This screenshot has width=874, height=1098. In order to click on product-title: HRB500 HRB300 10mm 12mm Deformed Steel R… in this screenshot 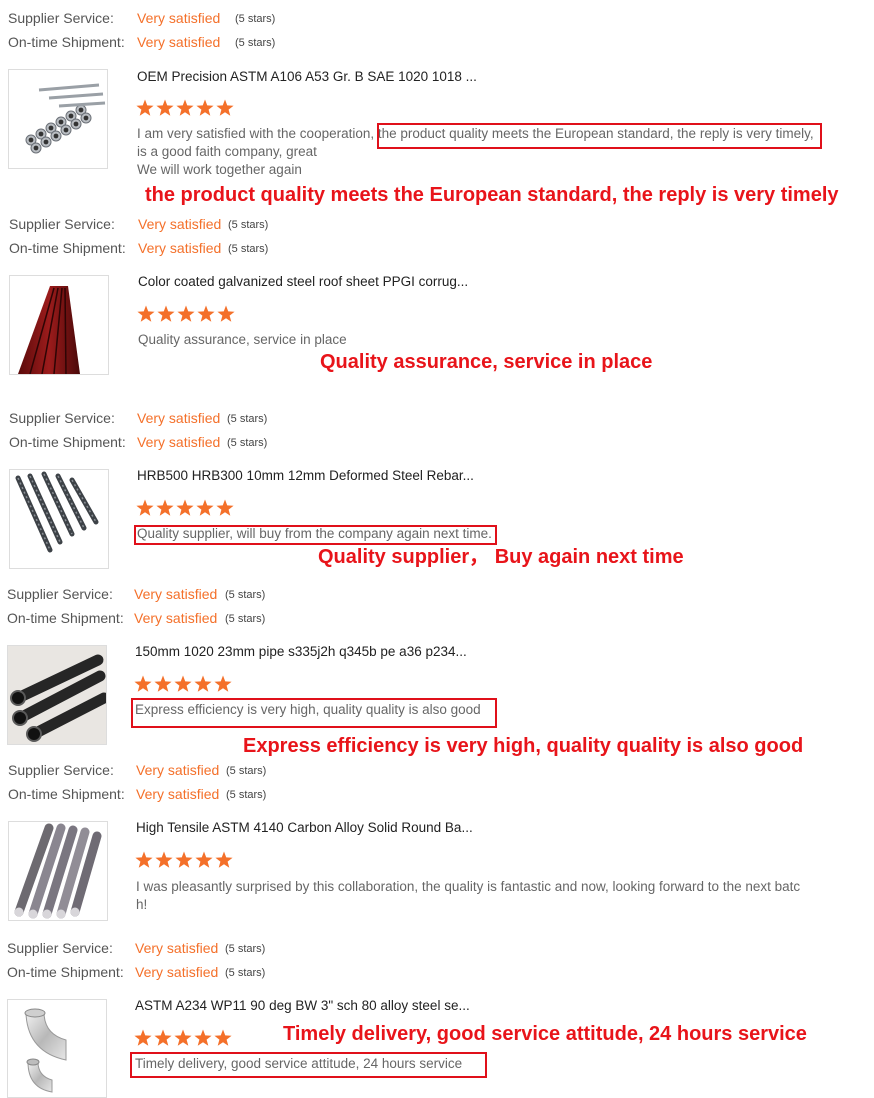, I will do `click(305, 476)`.